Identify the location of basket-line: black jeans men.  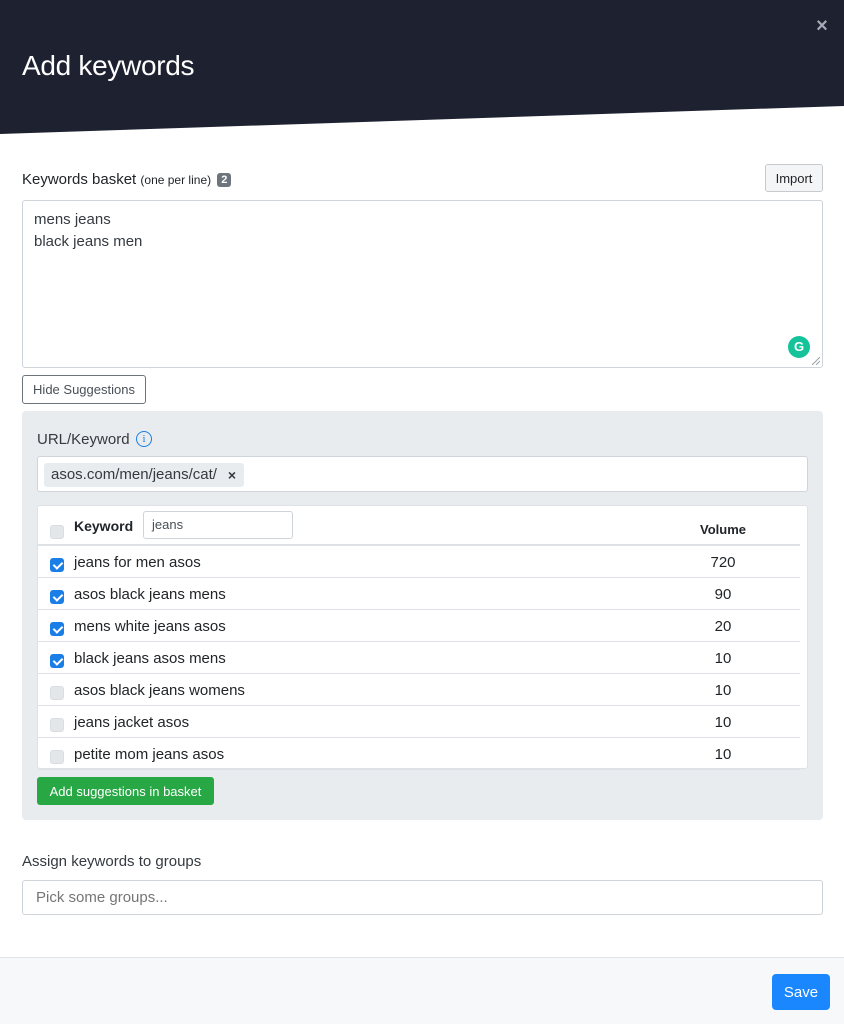
(88, 241).